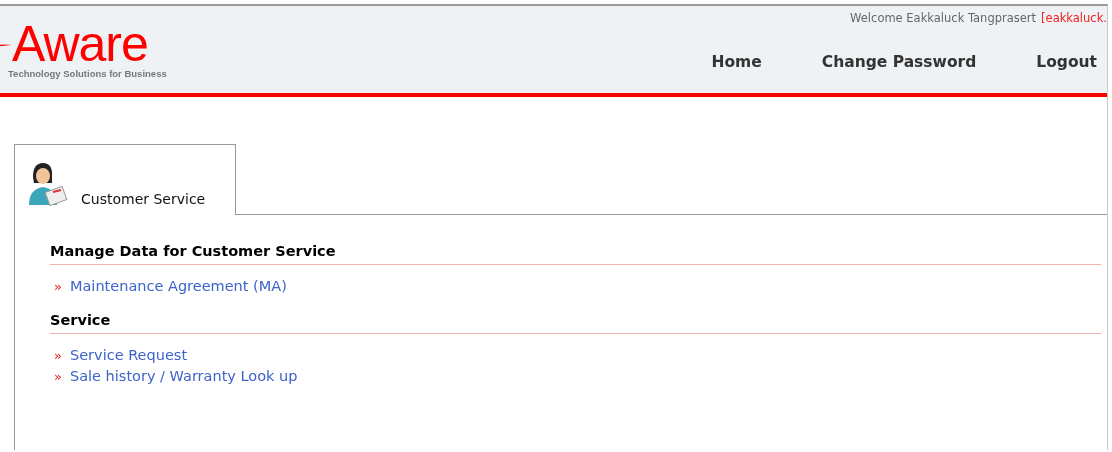 The image size is (1112, 452). I want to click on menu-link: Sale history / Warranty Look up, so click(183, 376).